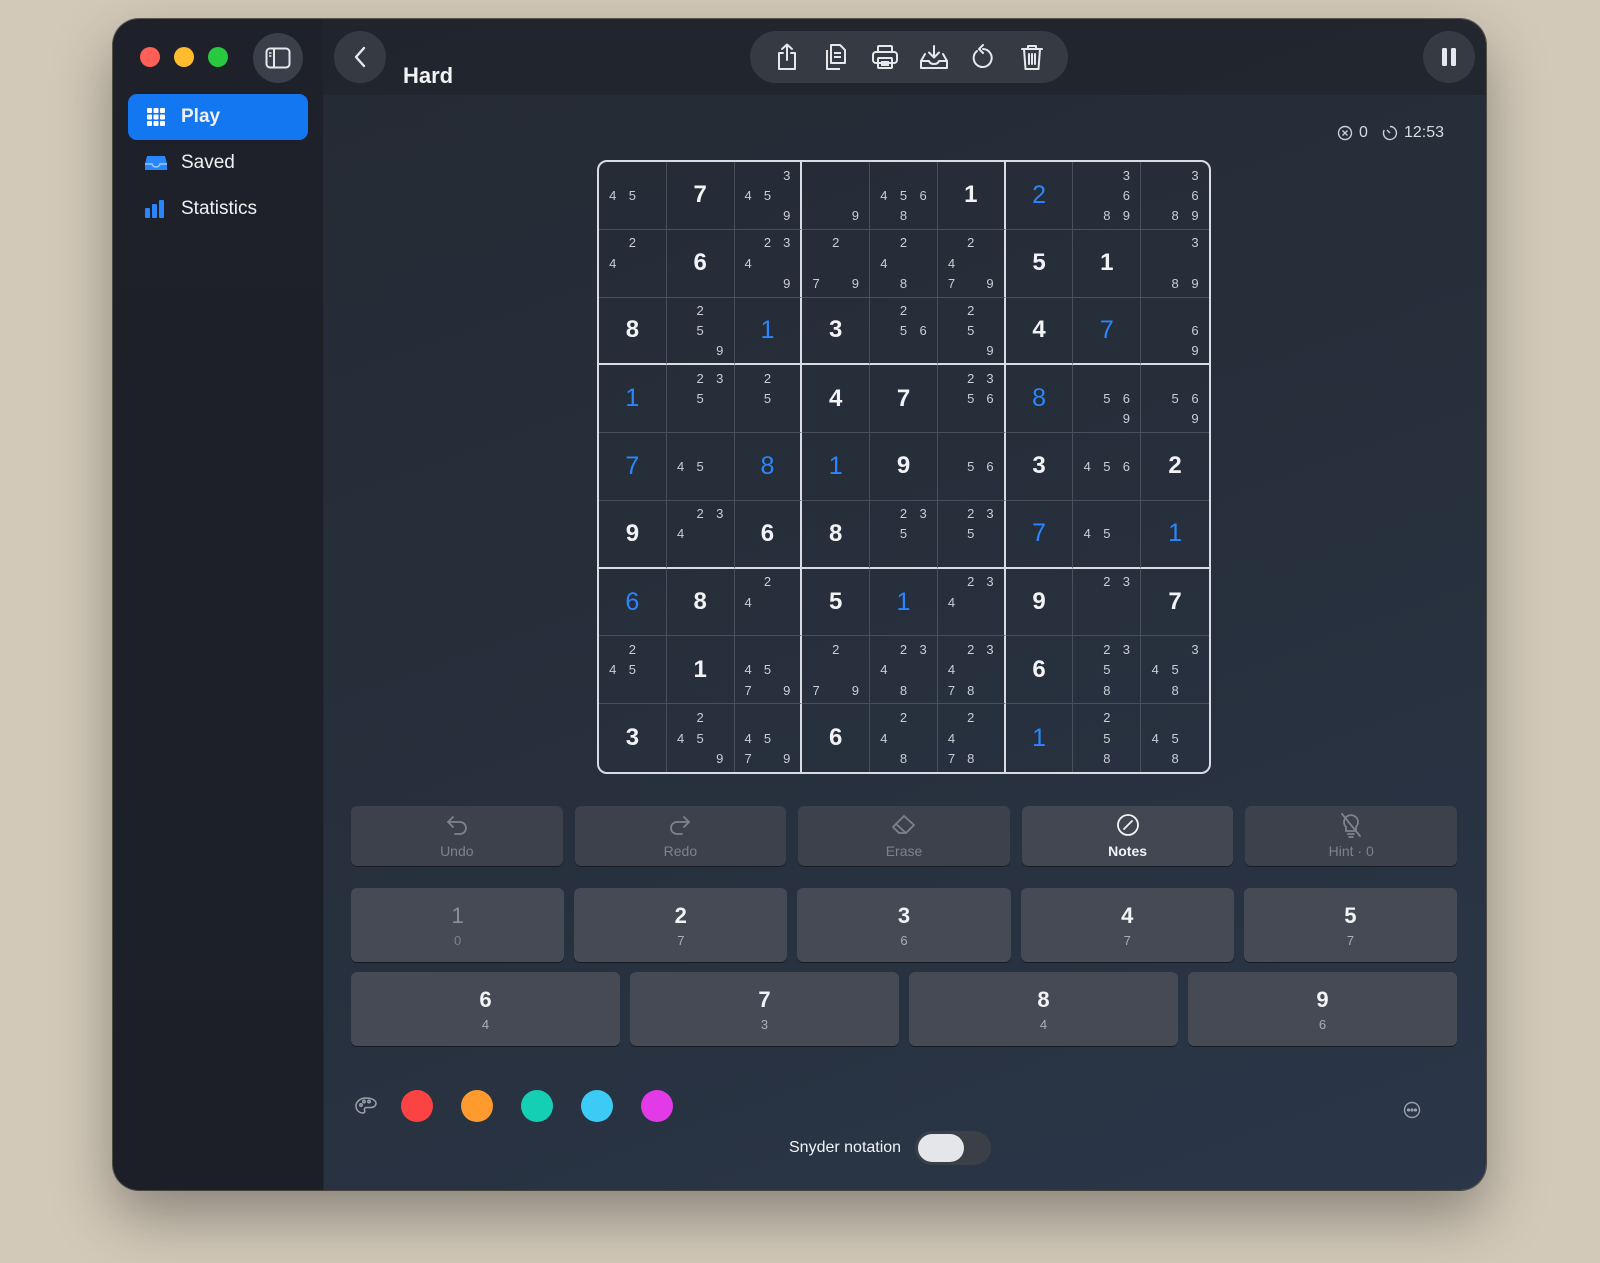  I want to click on number-button-3: 36, so click(904, 925).